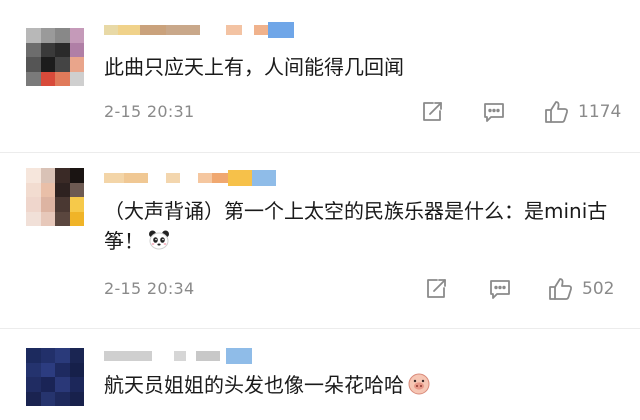 The width and height of the screenshot is (640, 420). I want to click on timestamp: 2-15 20:34, so click(149, 288).